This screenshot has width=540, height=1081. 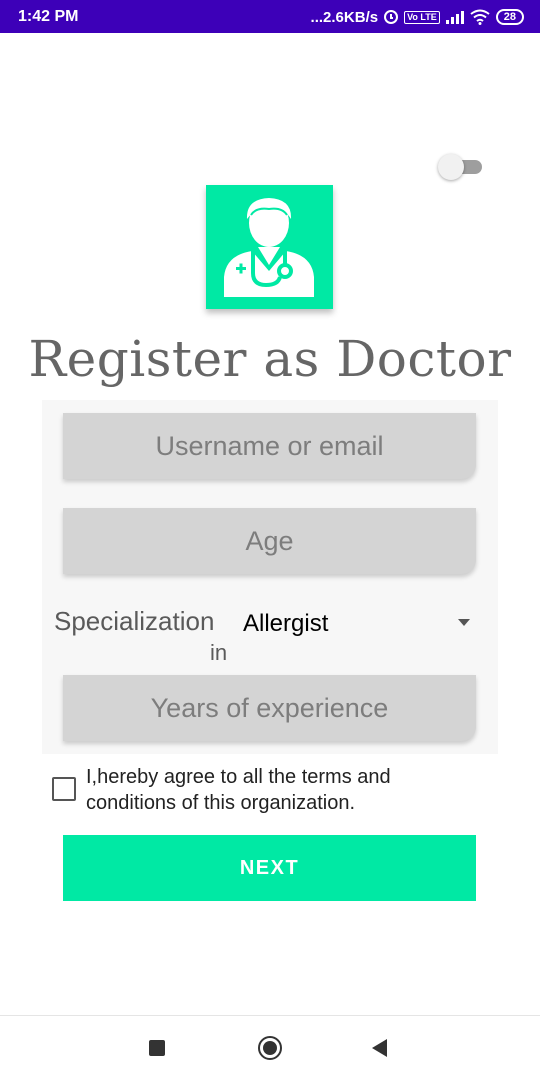 I want to click on specialization-dropdown: Allergist, so click(x=360, y=623).